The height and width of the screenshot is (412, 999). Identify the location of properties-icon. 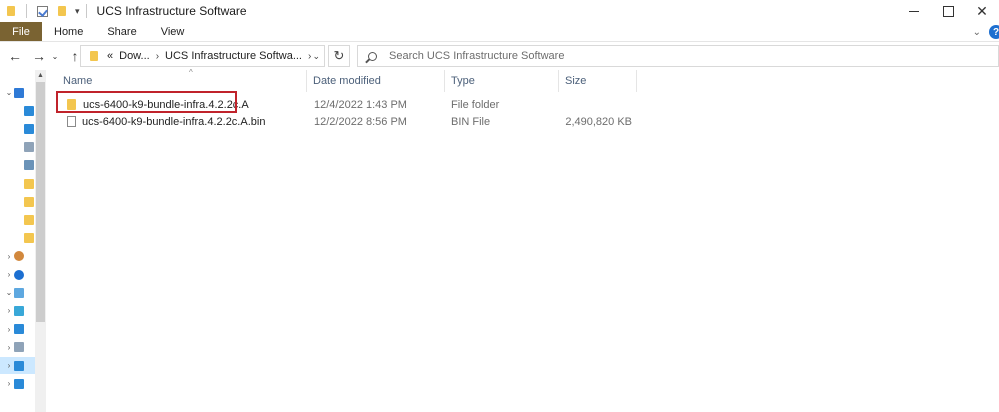
(42, 11).